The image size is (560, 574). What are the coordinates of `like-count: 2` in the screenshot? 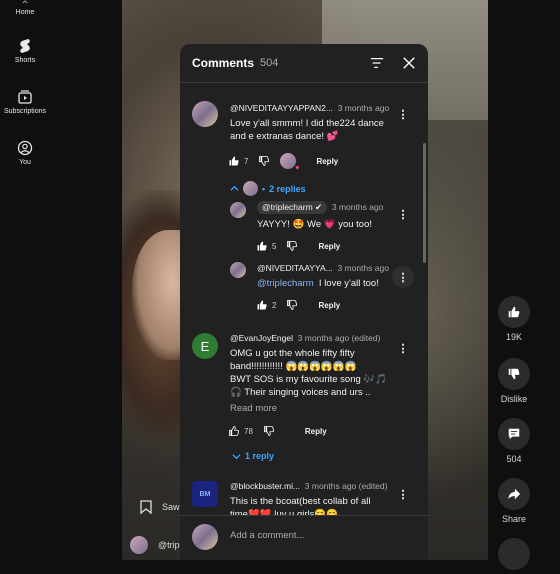 It's located at (274, 305).